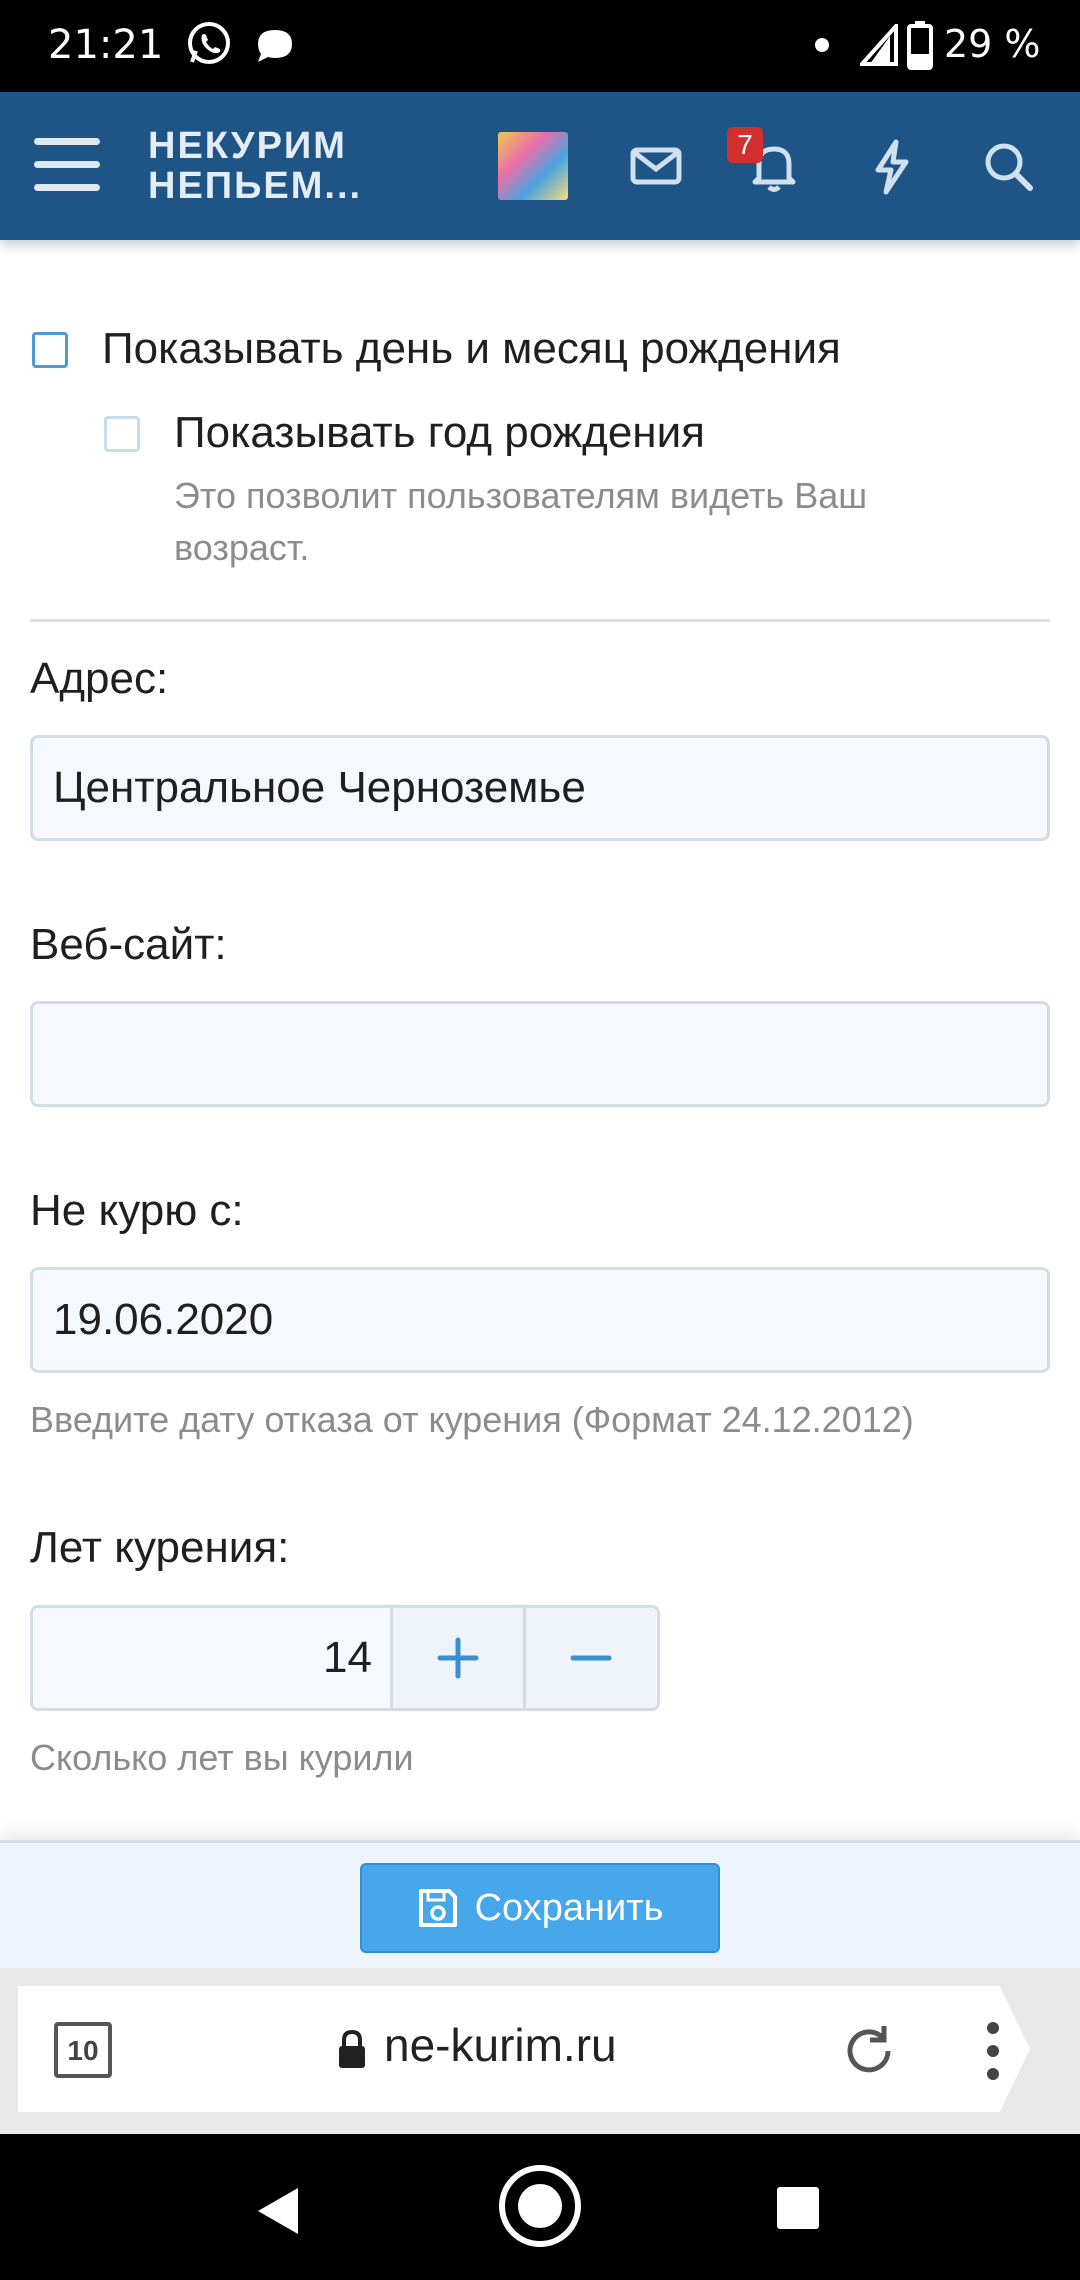 The height and width of the screenshot is (2280, 1080). What do you see at coordinates (83, 2050) in the screenshot?
I see `tabs-button: 10` at bounding box center [83, 2050].